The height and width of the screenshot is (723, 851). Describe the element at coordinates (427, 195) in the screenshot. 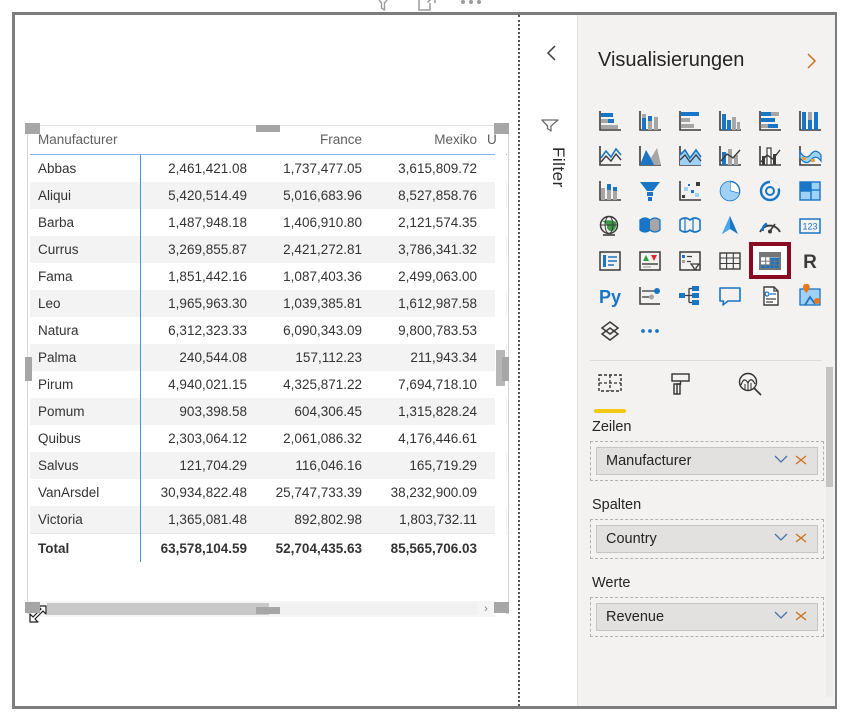

I see `value-cell: 8,527,858.76` at that location.